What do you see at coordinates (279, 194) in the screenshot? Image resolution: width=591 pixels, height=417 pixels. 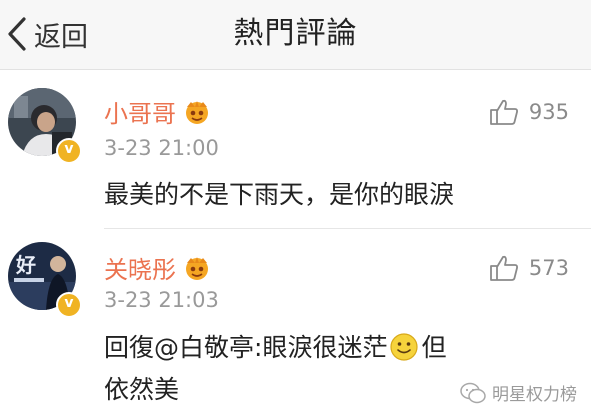 I see `comment-text: 最美的不是下雨天，是你的眼淚` at bounding box center [279, 194].